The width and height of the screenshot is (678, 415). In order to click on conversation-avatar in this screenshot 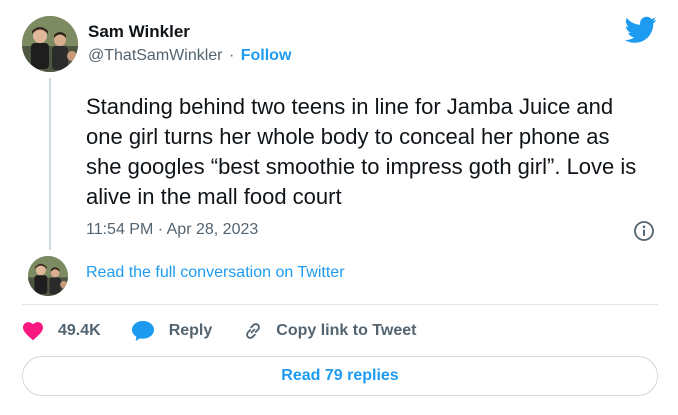, I will do `click(48, 276)`.